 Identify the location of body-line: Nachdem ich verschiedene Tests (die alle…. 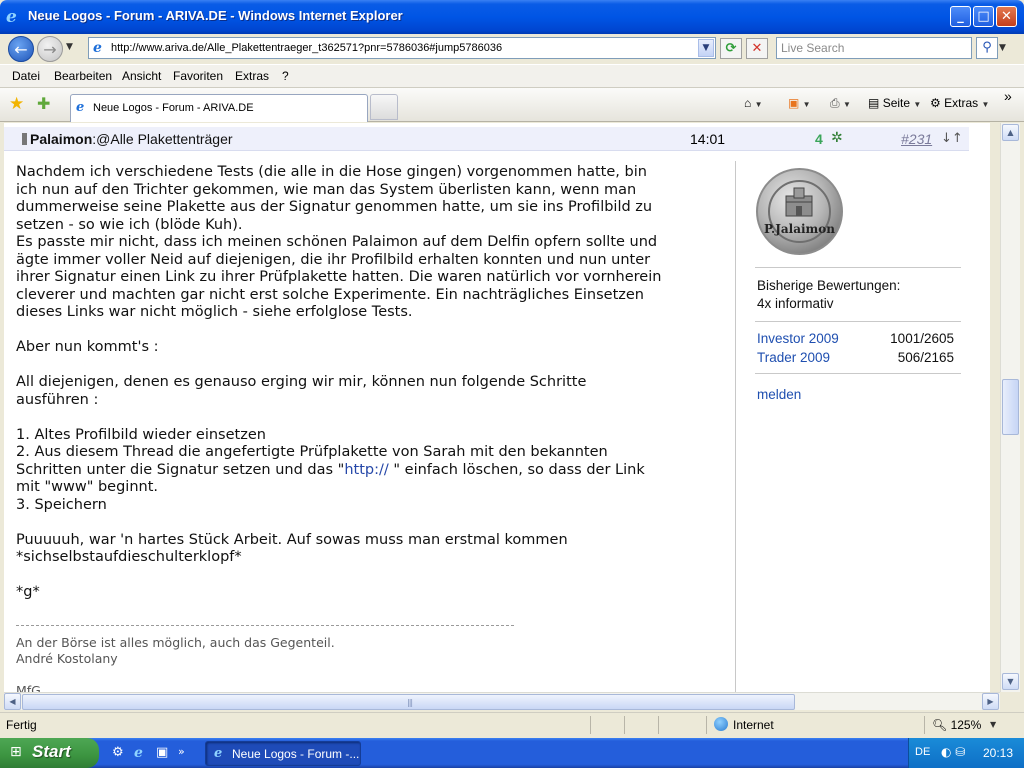
(331, 172).